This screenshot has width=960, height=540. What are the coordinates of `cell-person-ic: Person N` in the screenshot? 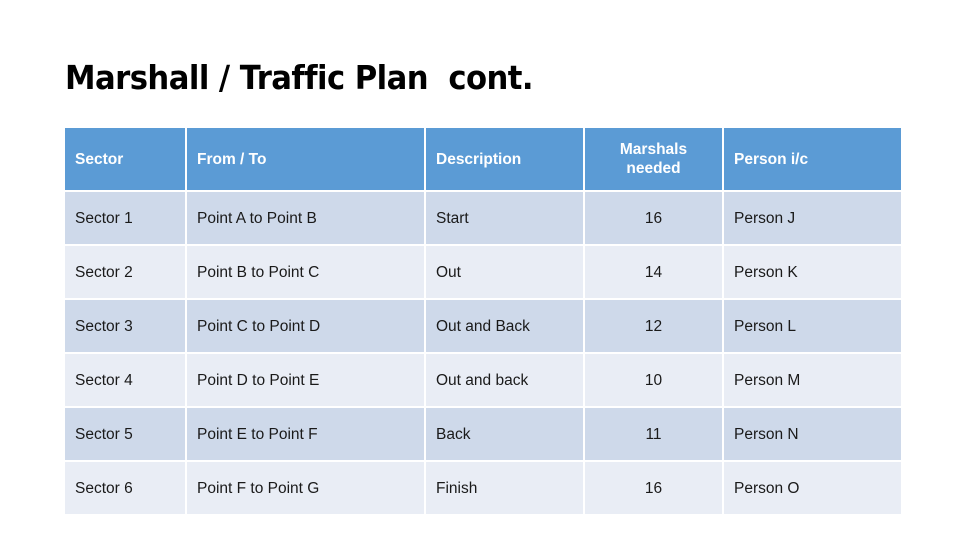 It's located at (812, 434).